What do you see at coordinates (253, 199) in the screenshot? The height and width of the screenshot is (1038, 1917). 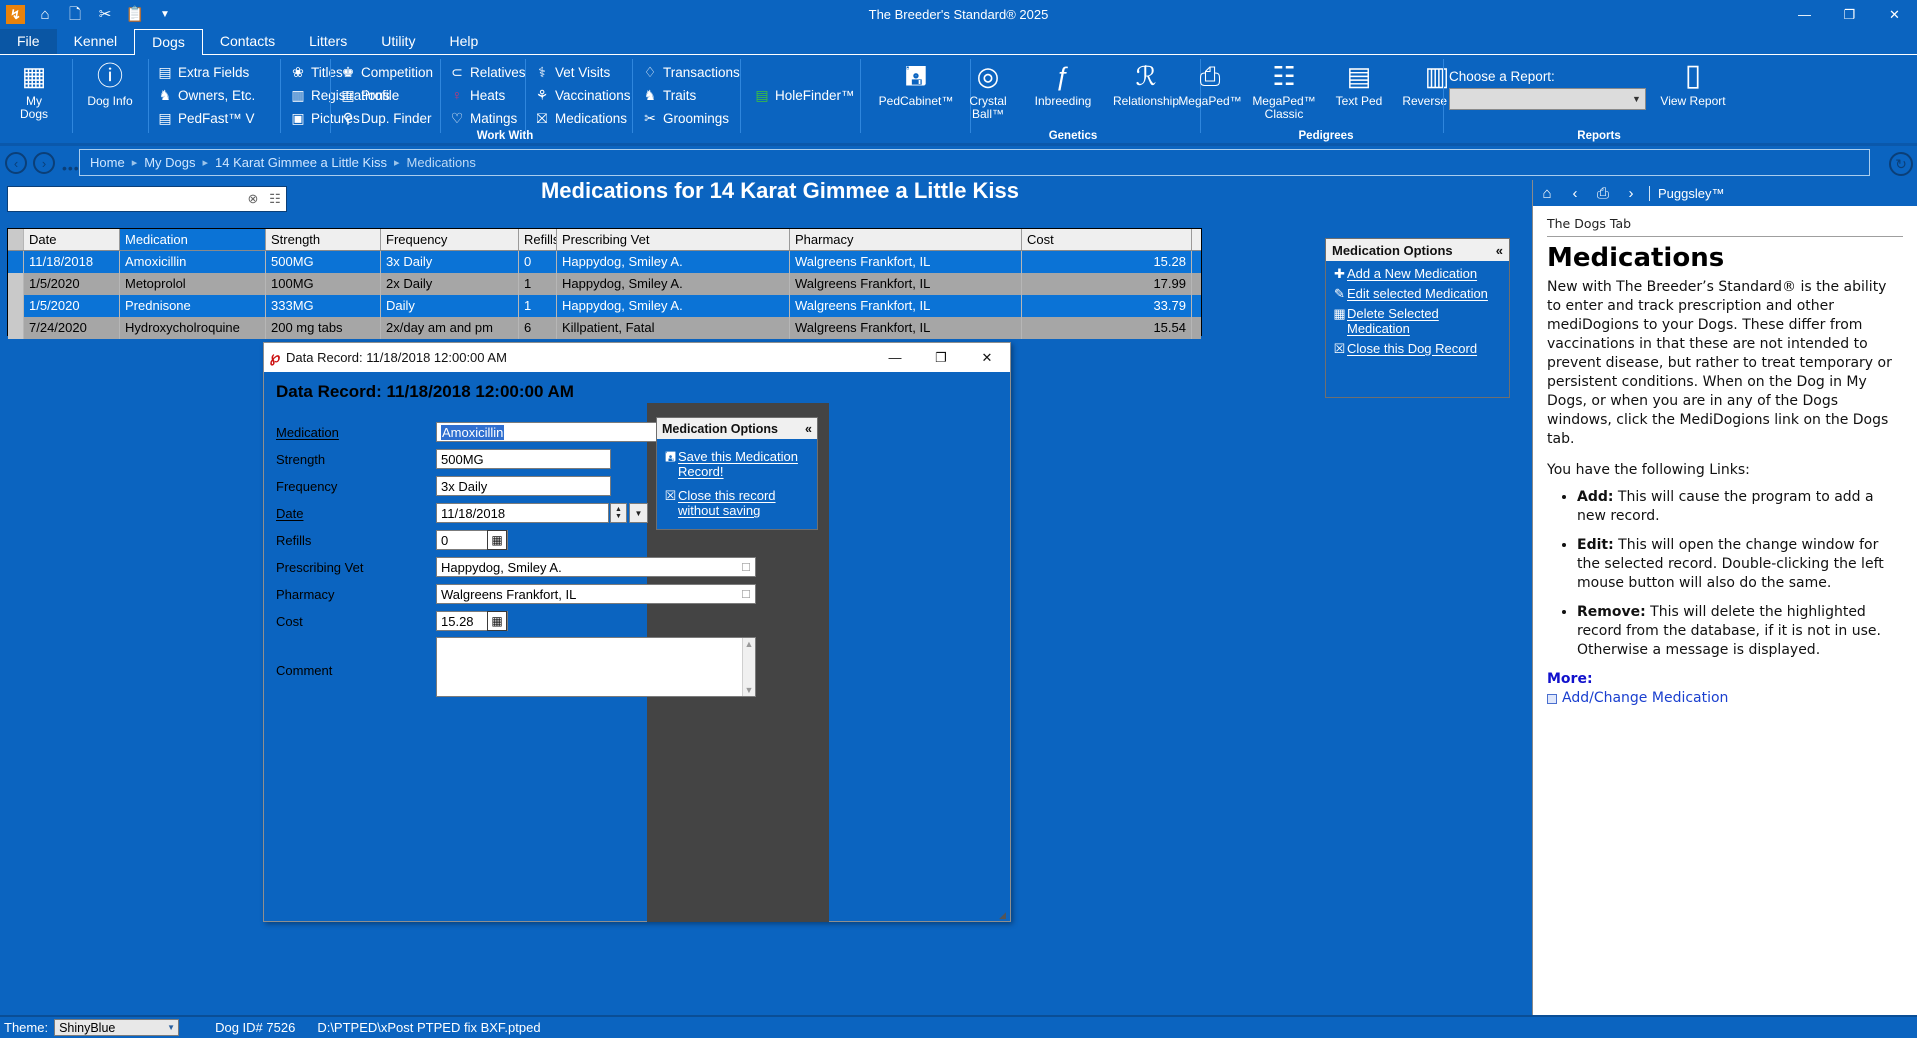 I see `clear-search-icon: ⊗` at bounding box center [253, 199].